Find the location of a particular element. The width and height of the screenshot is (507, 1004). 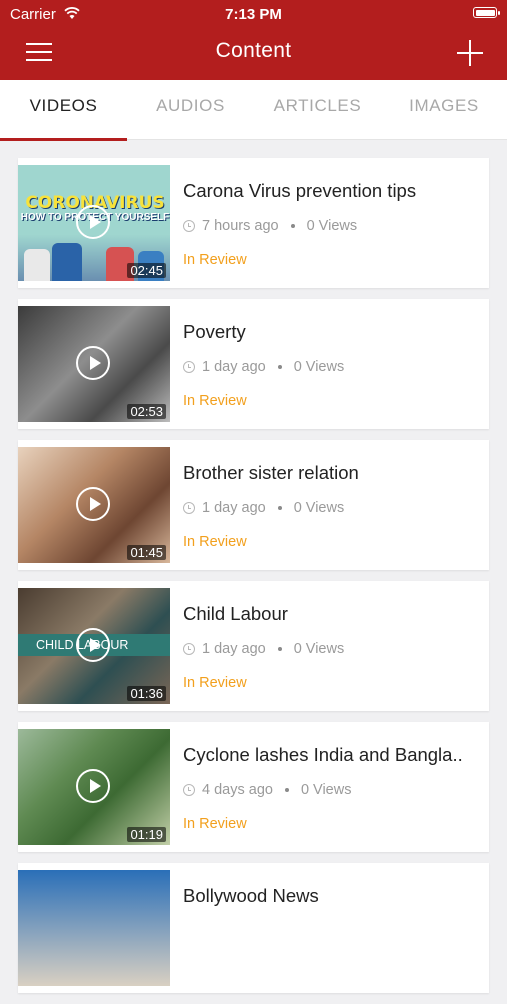

video-thumbnail: CHILD LABOUR 01:36 is located at coordinates (94, 646).